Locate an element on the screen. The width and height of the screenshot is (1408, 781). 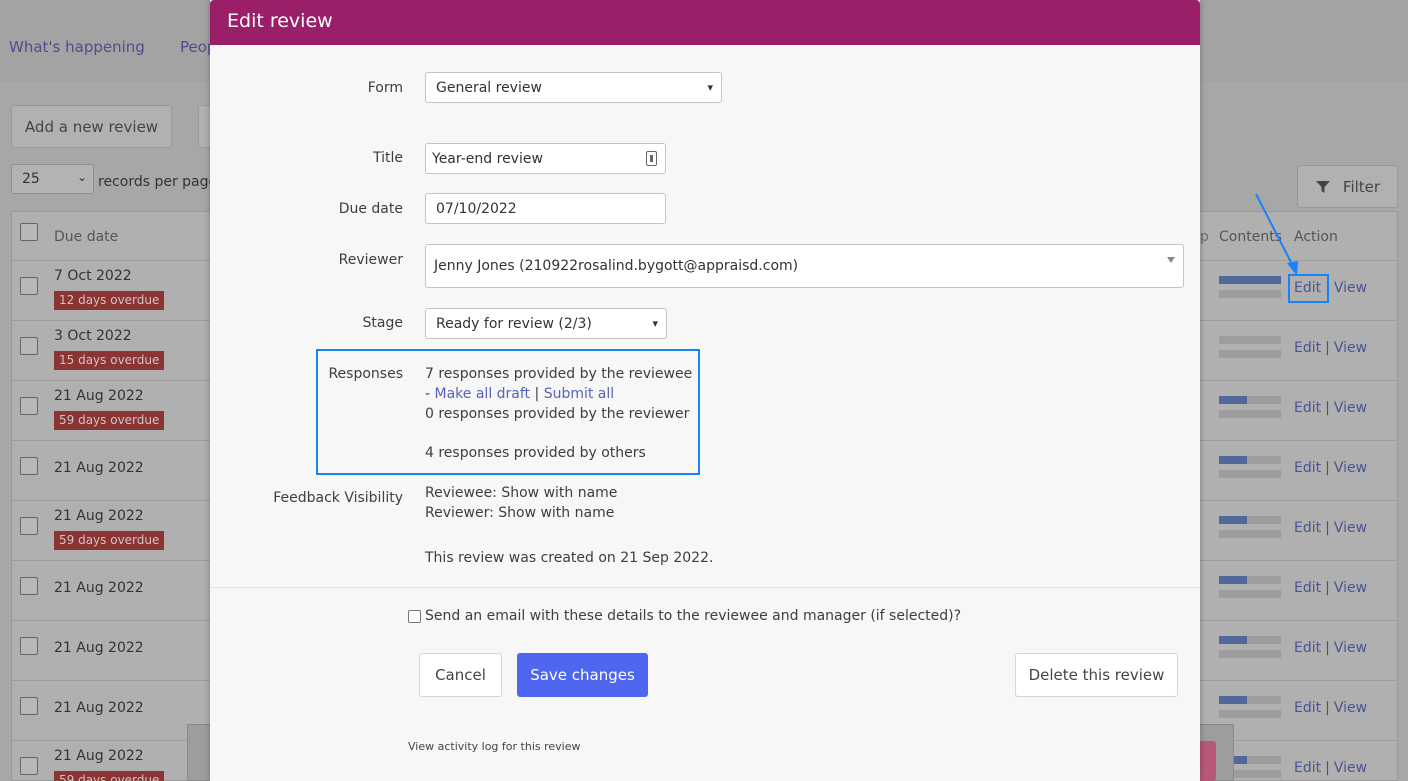
submit-all-link: Submit all is located at coordinates (579, 394).